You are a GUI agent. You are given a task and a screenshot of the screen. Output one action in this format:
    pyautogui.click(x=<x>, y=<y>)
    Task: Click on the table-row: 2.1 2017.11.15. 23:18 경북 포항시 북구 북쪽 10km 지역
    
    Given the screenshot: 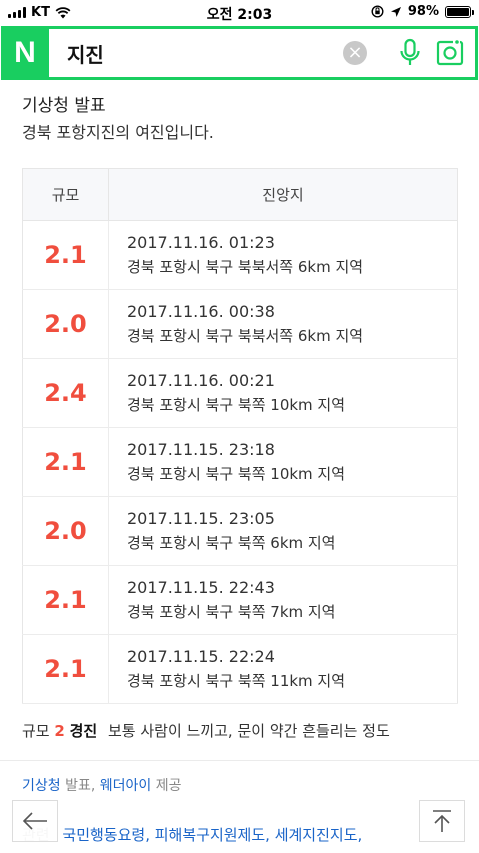 What is the action you would take?
    pyautogui.click(x=240, y=462)
    